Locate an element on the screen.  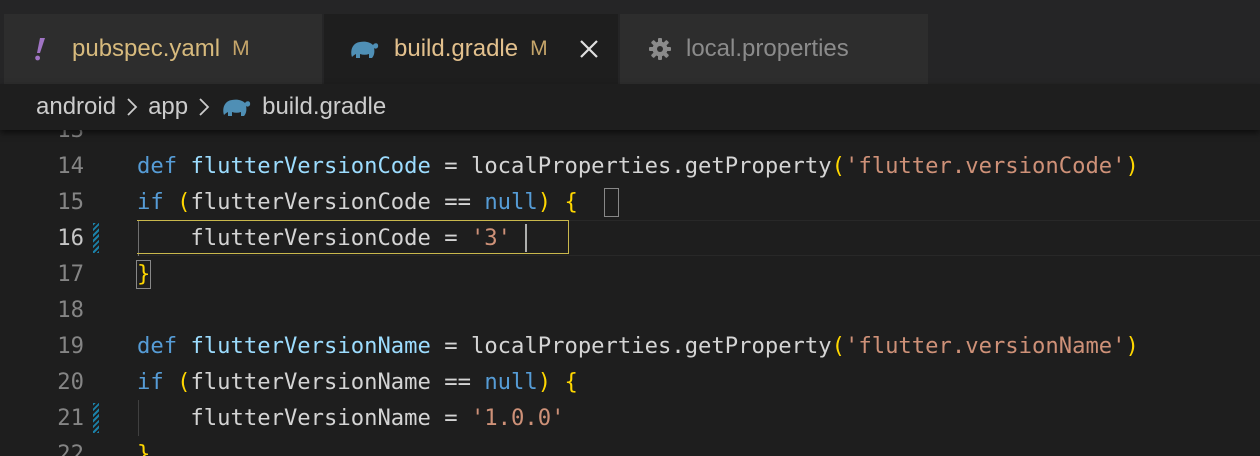
code-line: 13 is located at coordinates (630, 139).